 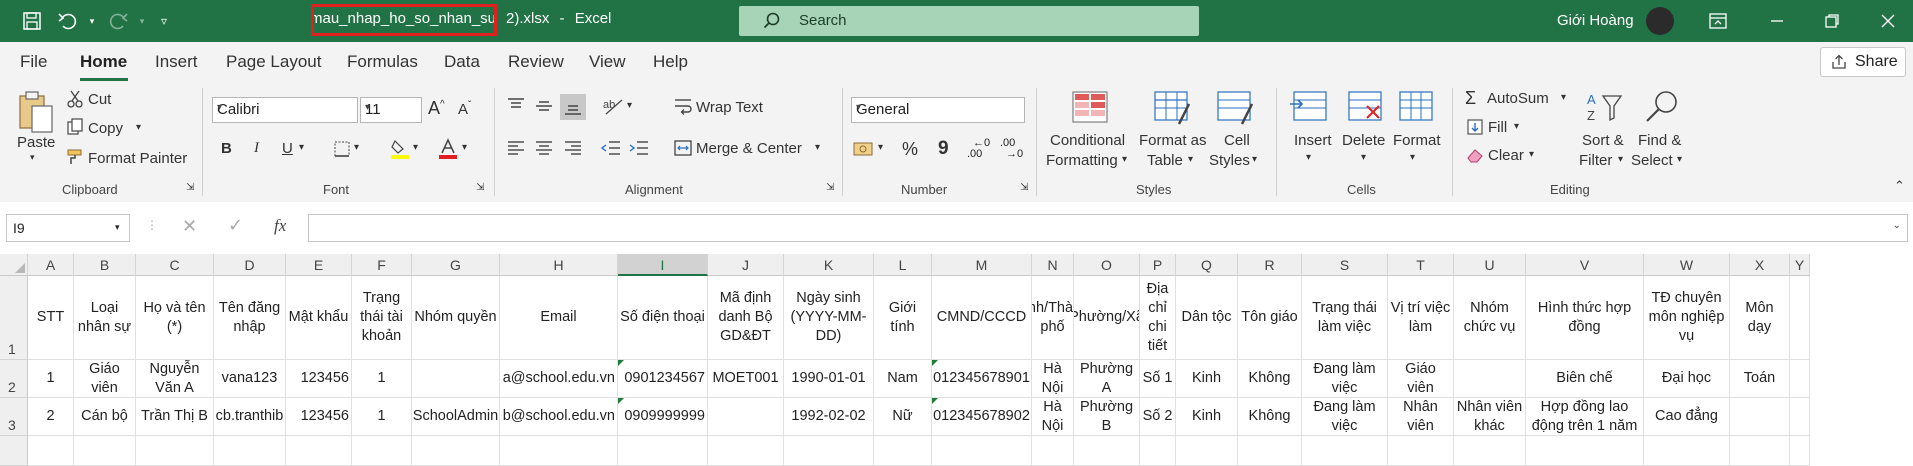 What do you see at coordinates (138, 127) in the screenshot?
I see `copy-dropdown-icon: ▾` at bounding box center [138, 127].